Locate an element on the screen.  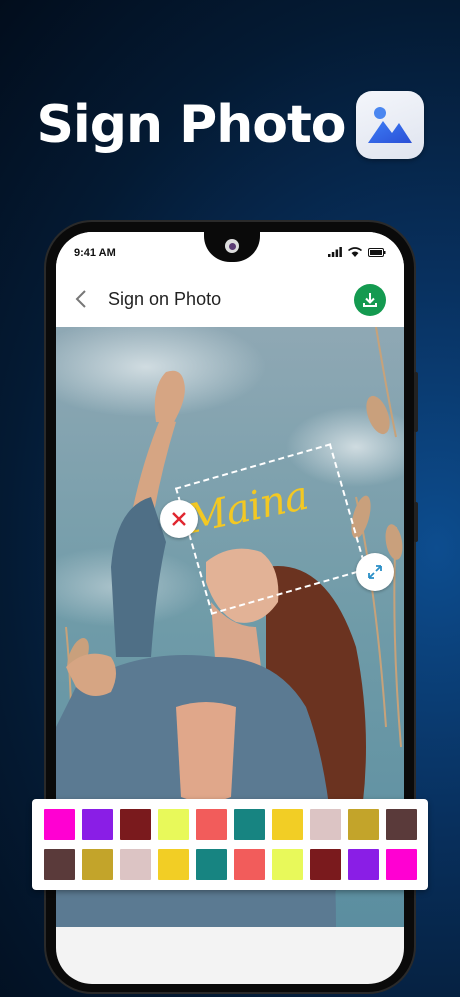
resize-signature-button is located at coordinates (375, 572).